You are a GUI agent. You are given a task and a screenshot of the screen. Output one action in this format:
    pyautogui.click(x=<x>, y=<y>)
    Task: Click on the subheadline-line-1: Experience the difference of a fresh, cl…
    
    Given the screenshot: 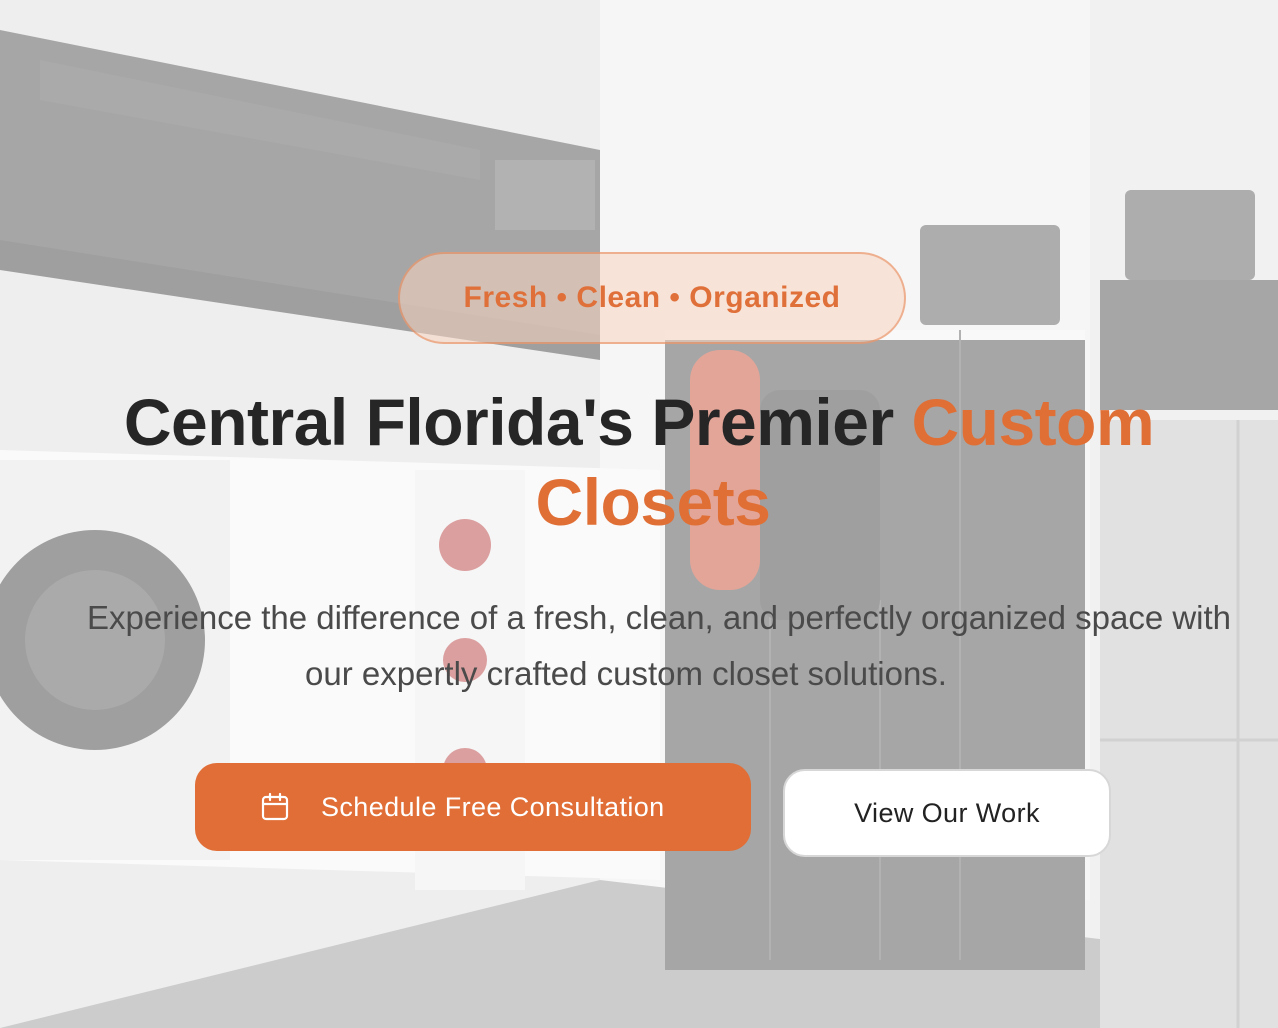 What is the action you would take?
    pyautogui.click(x=659, y=617)
    